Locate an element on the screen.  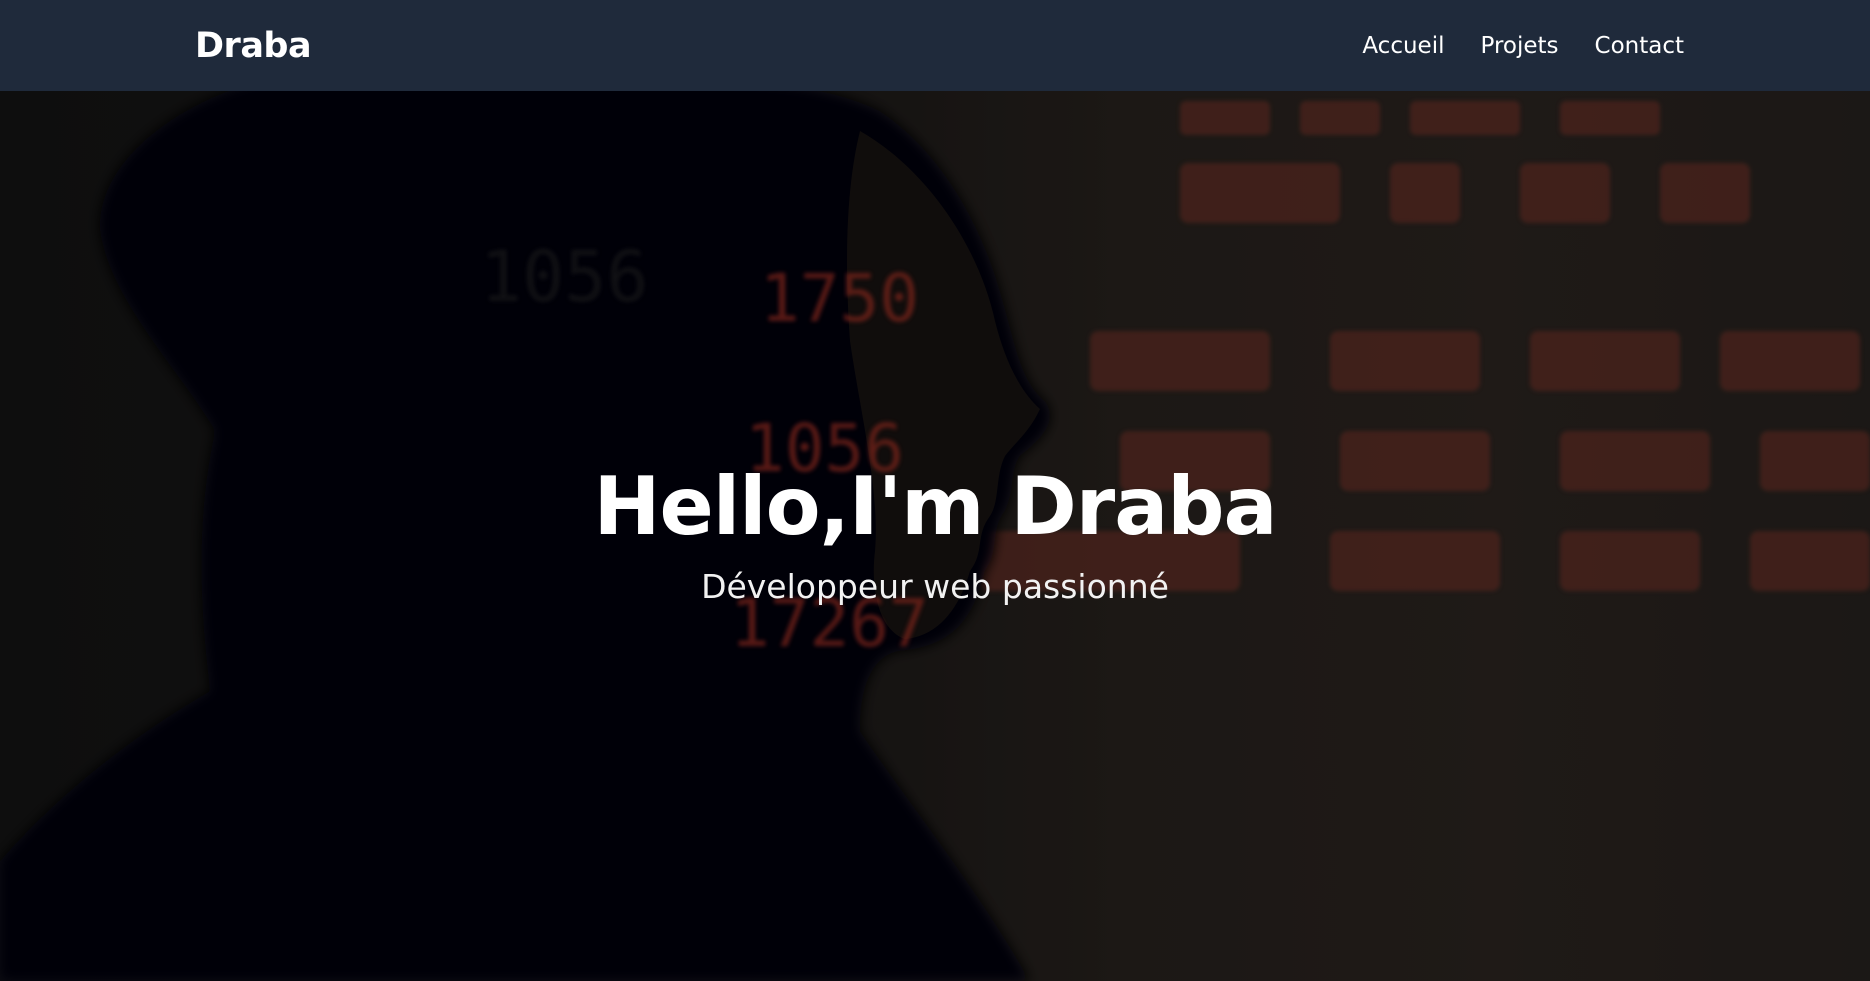
nav-link-accueil: Accueil is located at coordinates (1403, 46).